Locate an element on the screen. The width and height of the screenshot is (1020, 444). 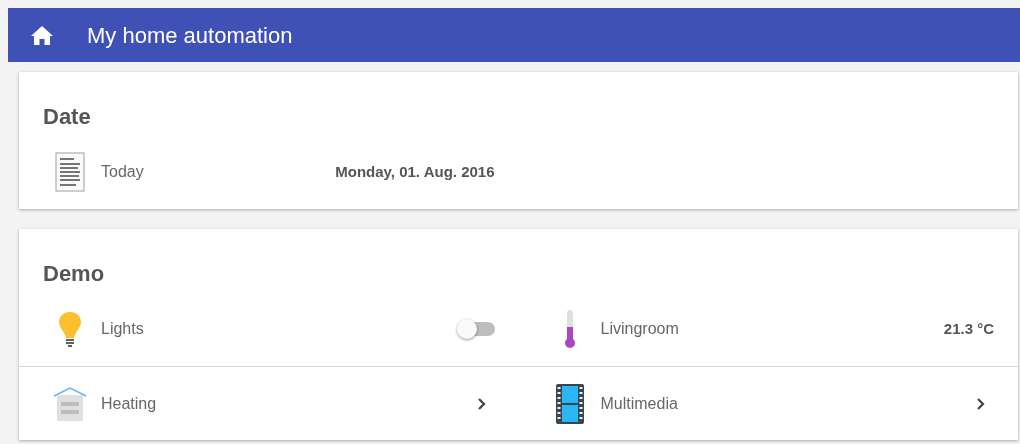
card-title: Demo is located at coordinates (74, 274).